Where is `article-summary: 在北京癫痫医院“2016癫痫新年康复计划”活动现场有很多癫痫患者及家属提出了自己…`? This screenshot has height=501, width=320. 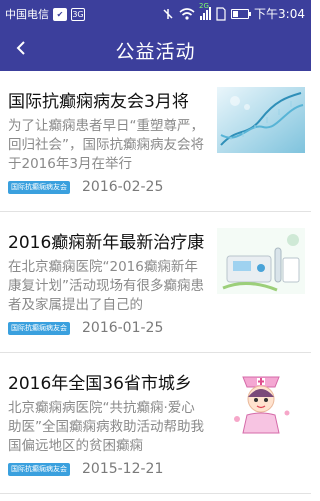
article-summary: 在北京癫痫医院“2016癫痫新年康复计划”活动现场有很多癫痫患者及家属提出了自己… is located at coordinates (106, 286).